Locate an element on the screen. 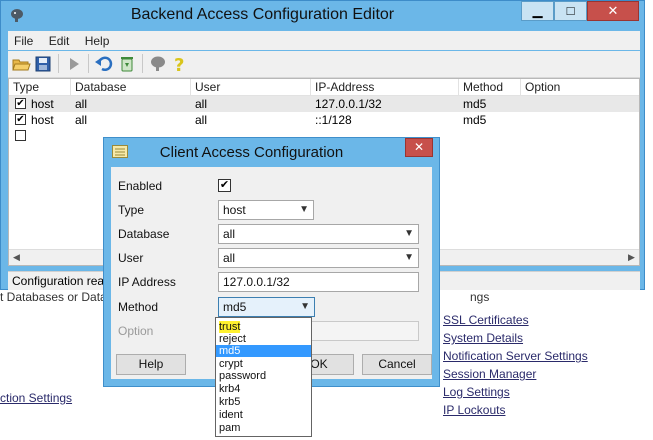 The height and width of the screenshot is (440, 653). scroll-right-icon: ▶ is located at coordinates (631, 257).